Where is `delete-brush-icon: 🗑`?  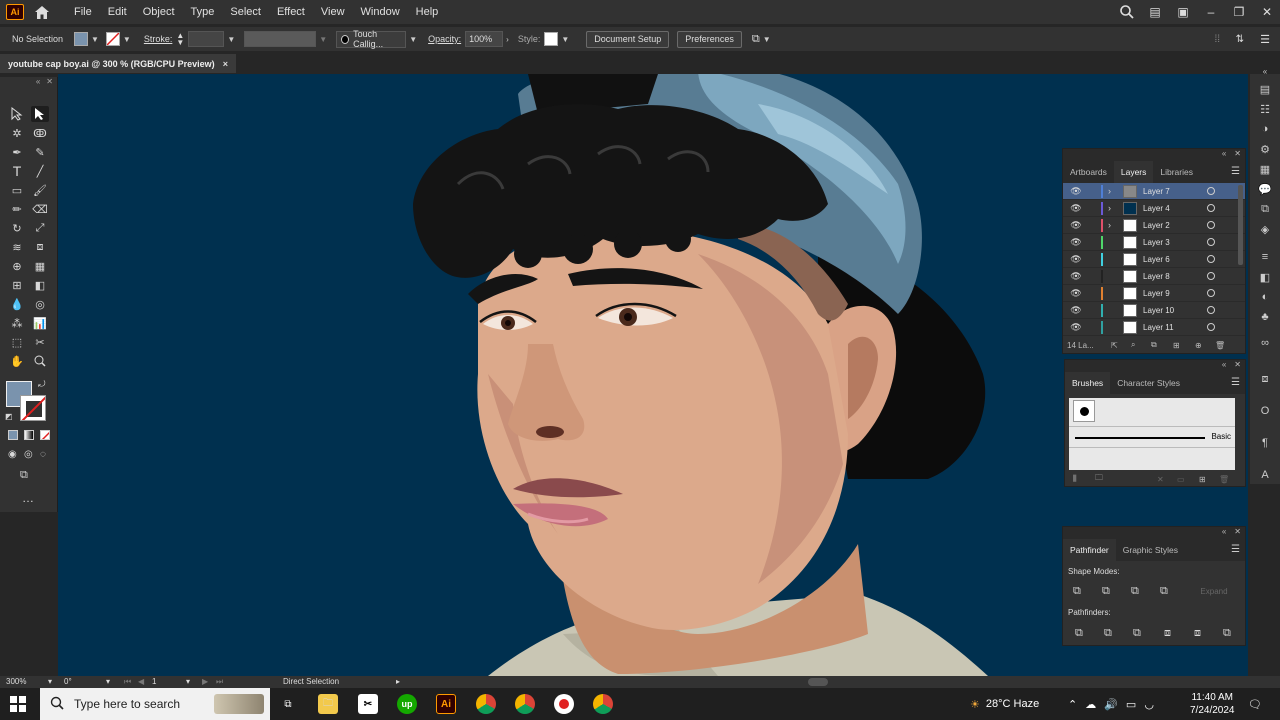
delete-brush-icon: 🗑 is located at coordinates (1224, 479).